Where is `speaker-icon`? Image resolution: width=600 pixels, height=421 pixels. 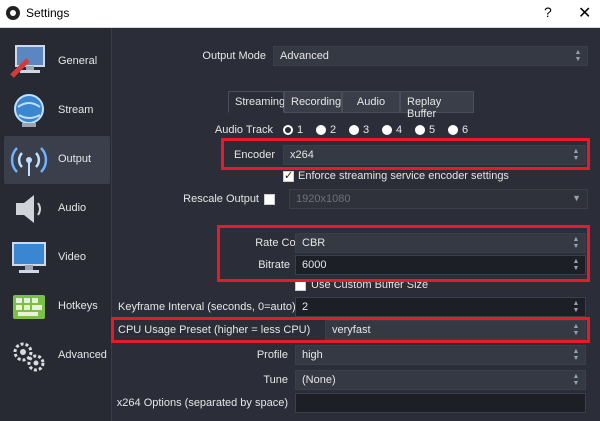
speaker-icon is located at coordinates (28, 209).